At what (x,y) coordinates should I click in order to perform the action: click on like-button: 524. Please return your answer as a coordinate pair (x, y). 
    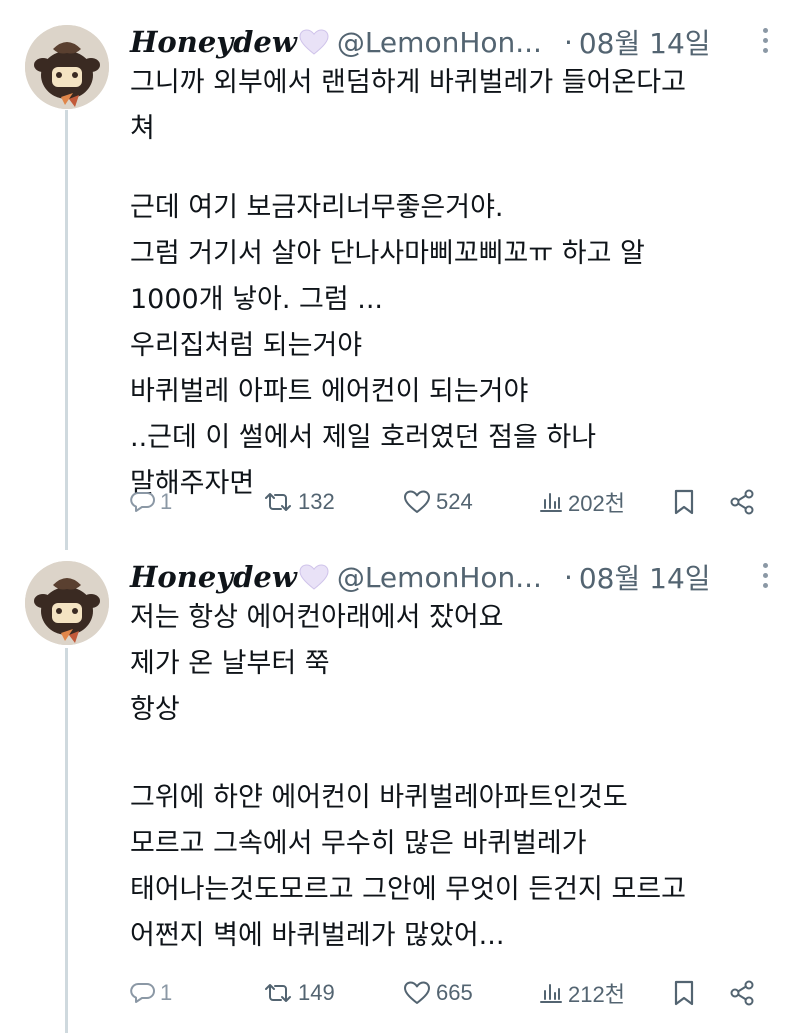
    Looking at the image, I should click on (437, 502).